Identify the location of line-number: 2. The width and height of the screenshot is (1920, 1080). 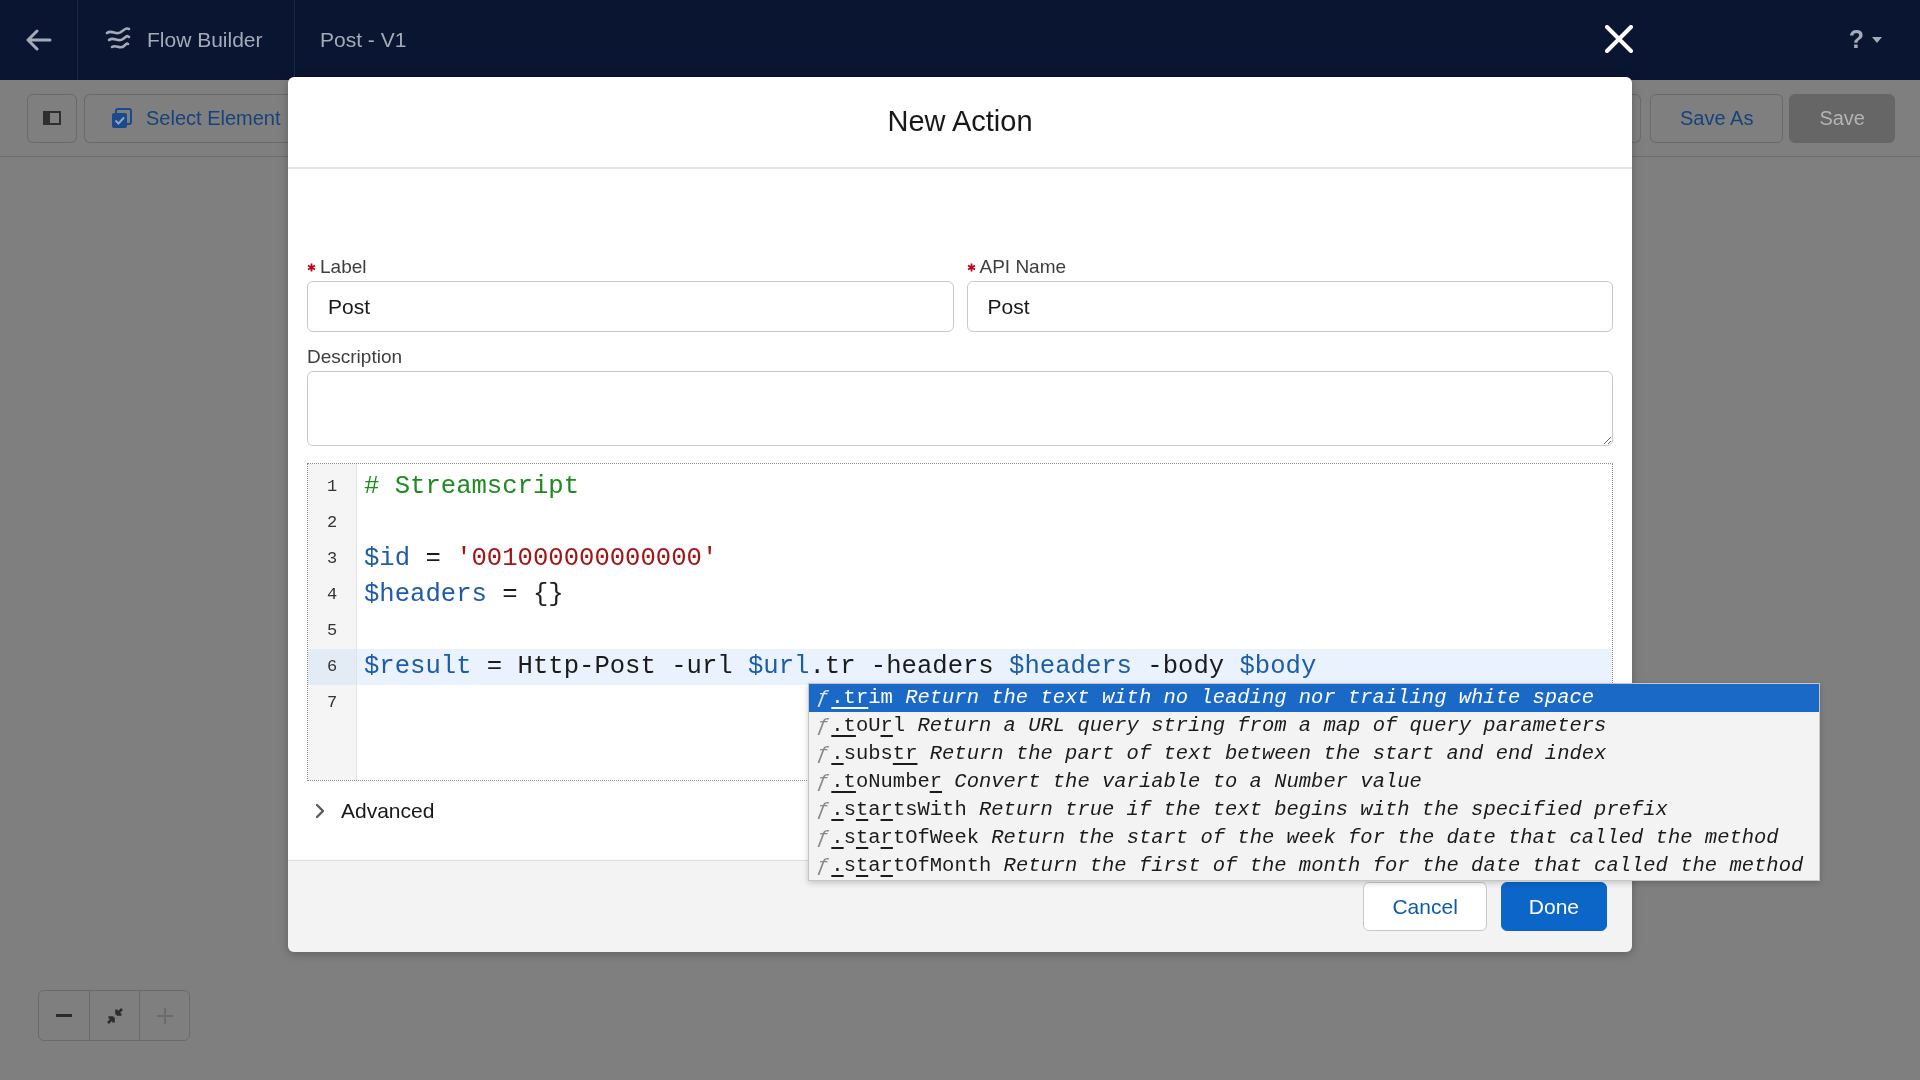
(332, 523).